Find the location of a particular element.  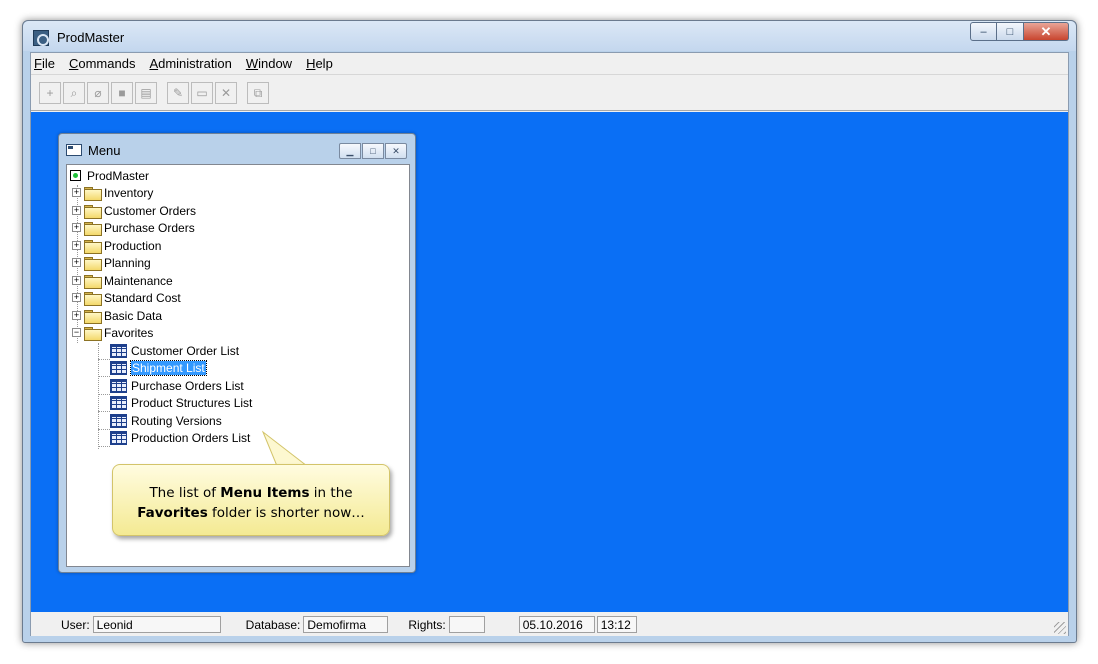

menu-window-controls: ▁ □ ✕ is located at coordinates (372, 151).